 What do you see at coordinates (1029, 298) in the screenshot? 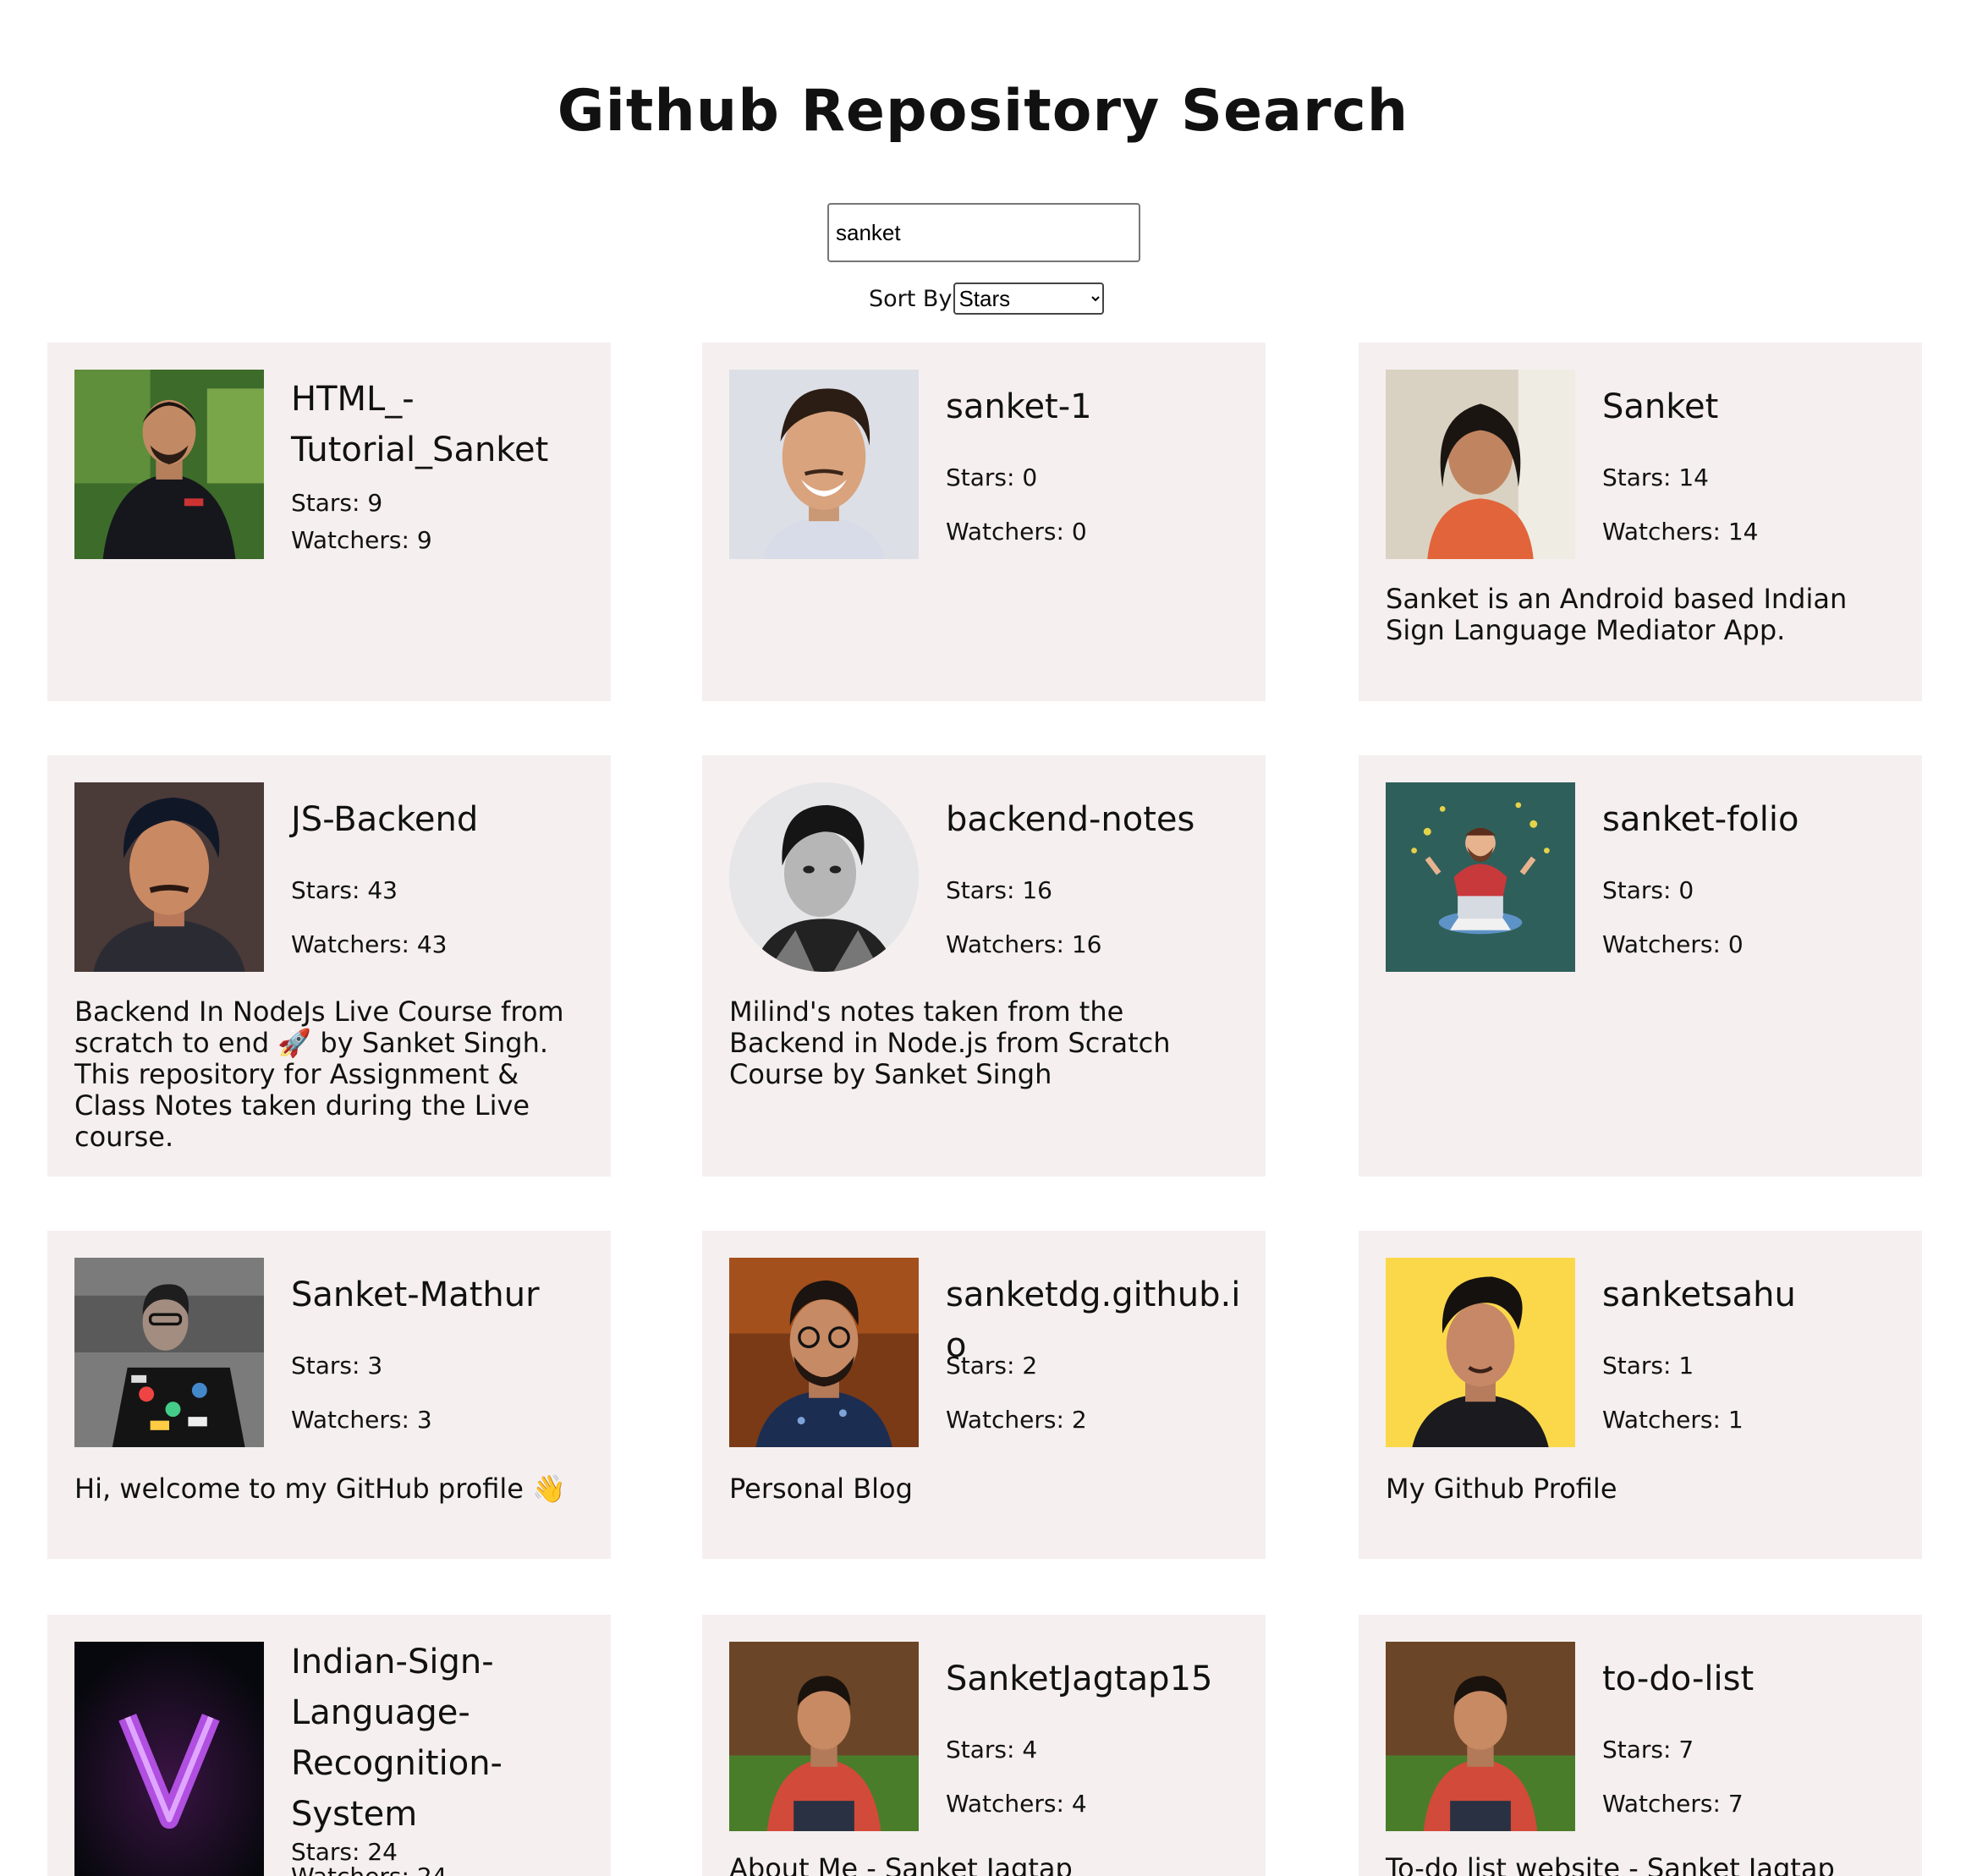
I see `sort-select: Stars` at bounding box center [1029, 298].